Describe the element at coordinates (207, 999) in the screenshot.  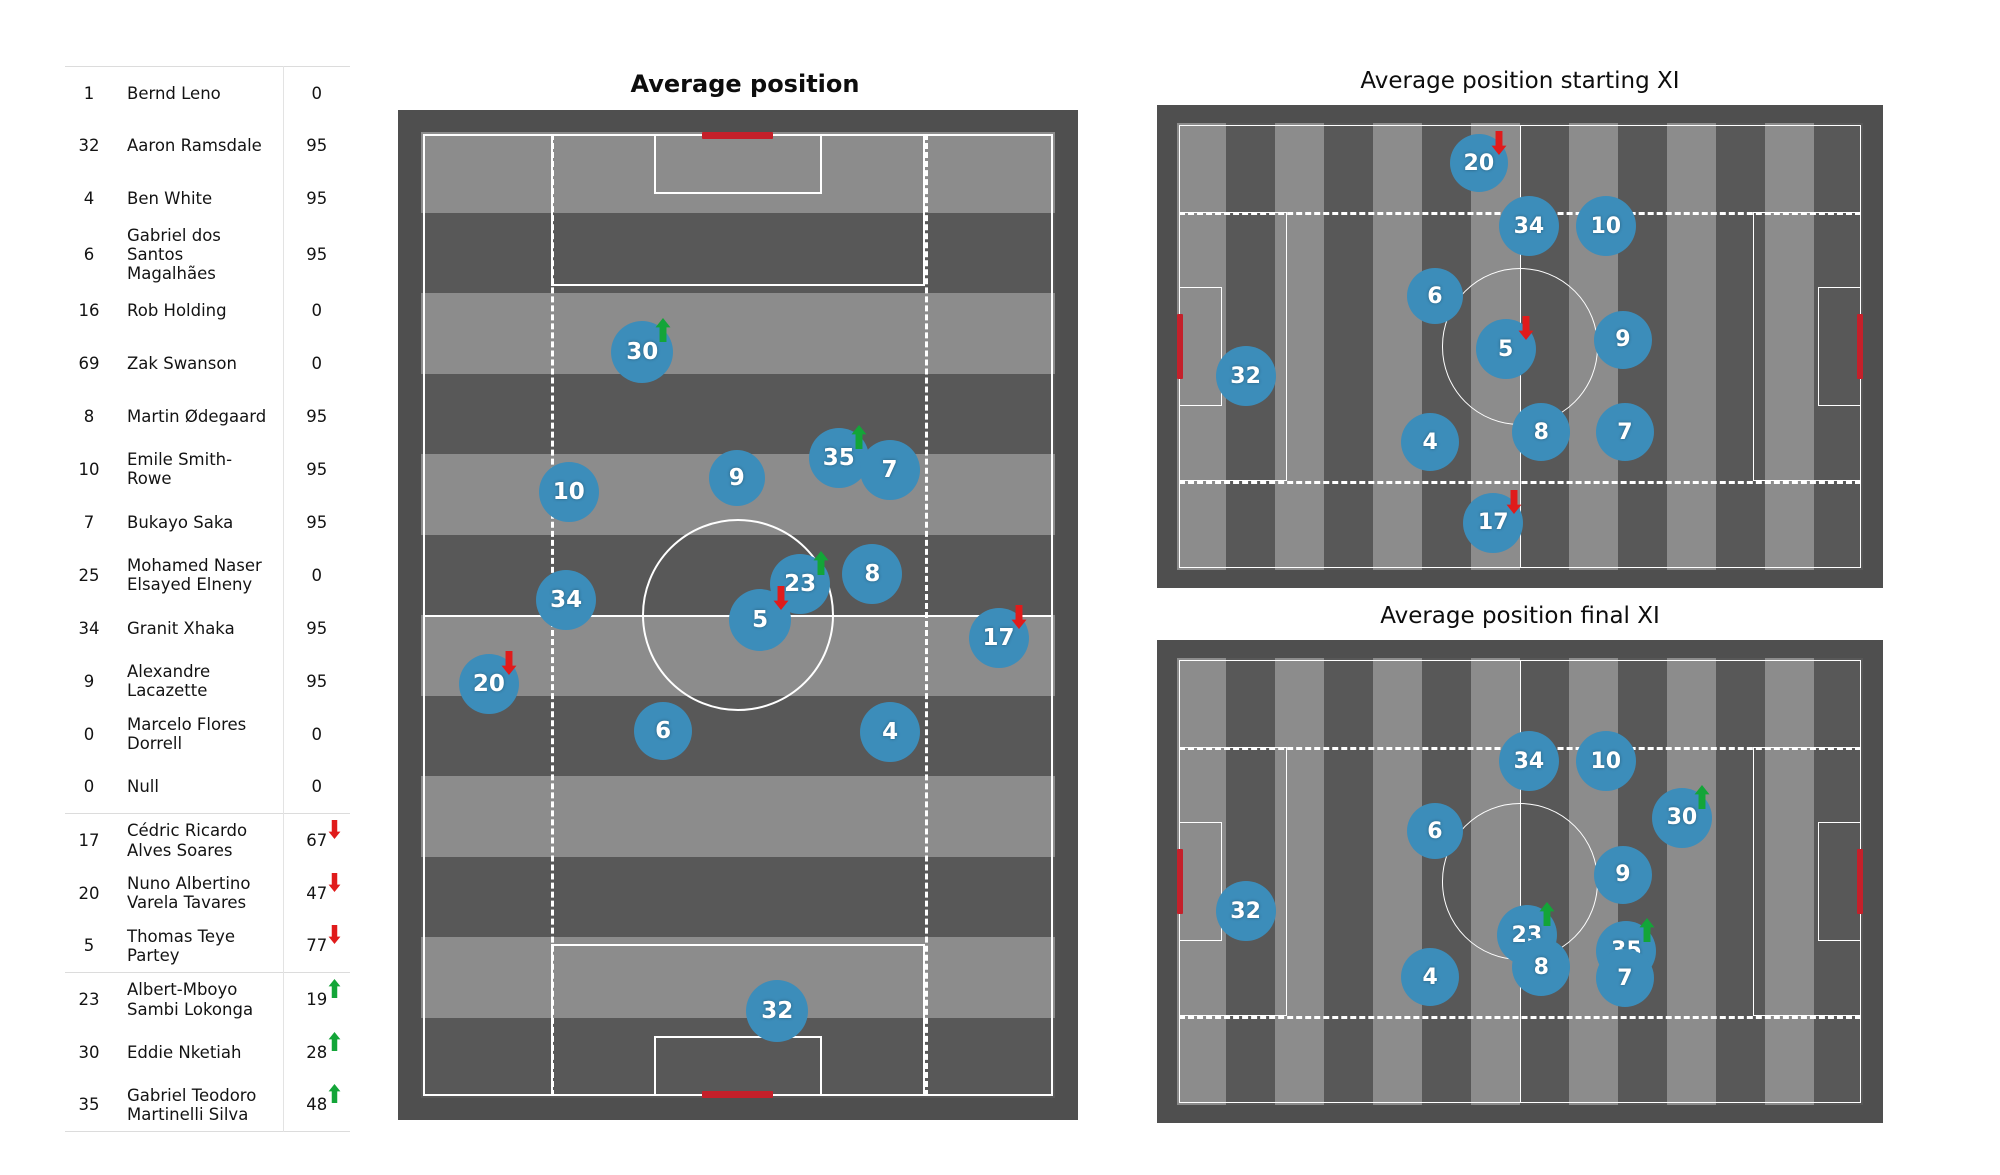
I see `table-row: 23 Albert-Mboyo Sambi Lokonga 19` at that location.